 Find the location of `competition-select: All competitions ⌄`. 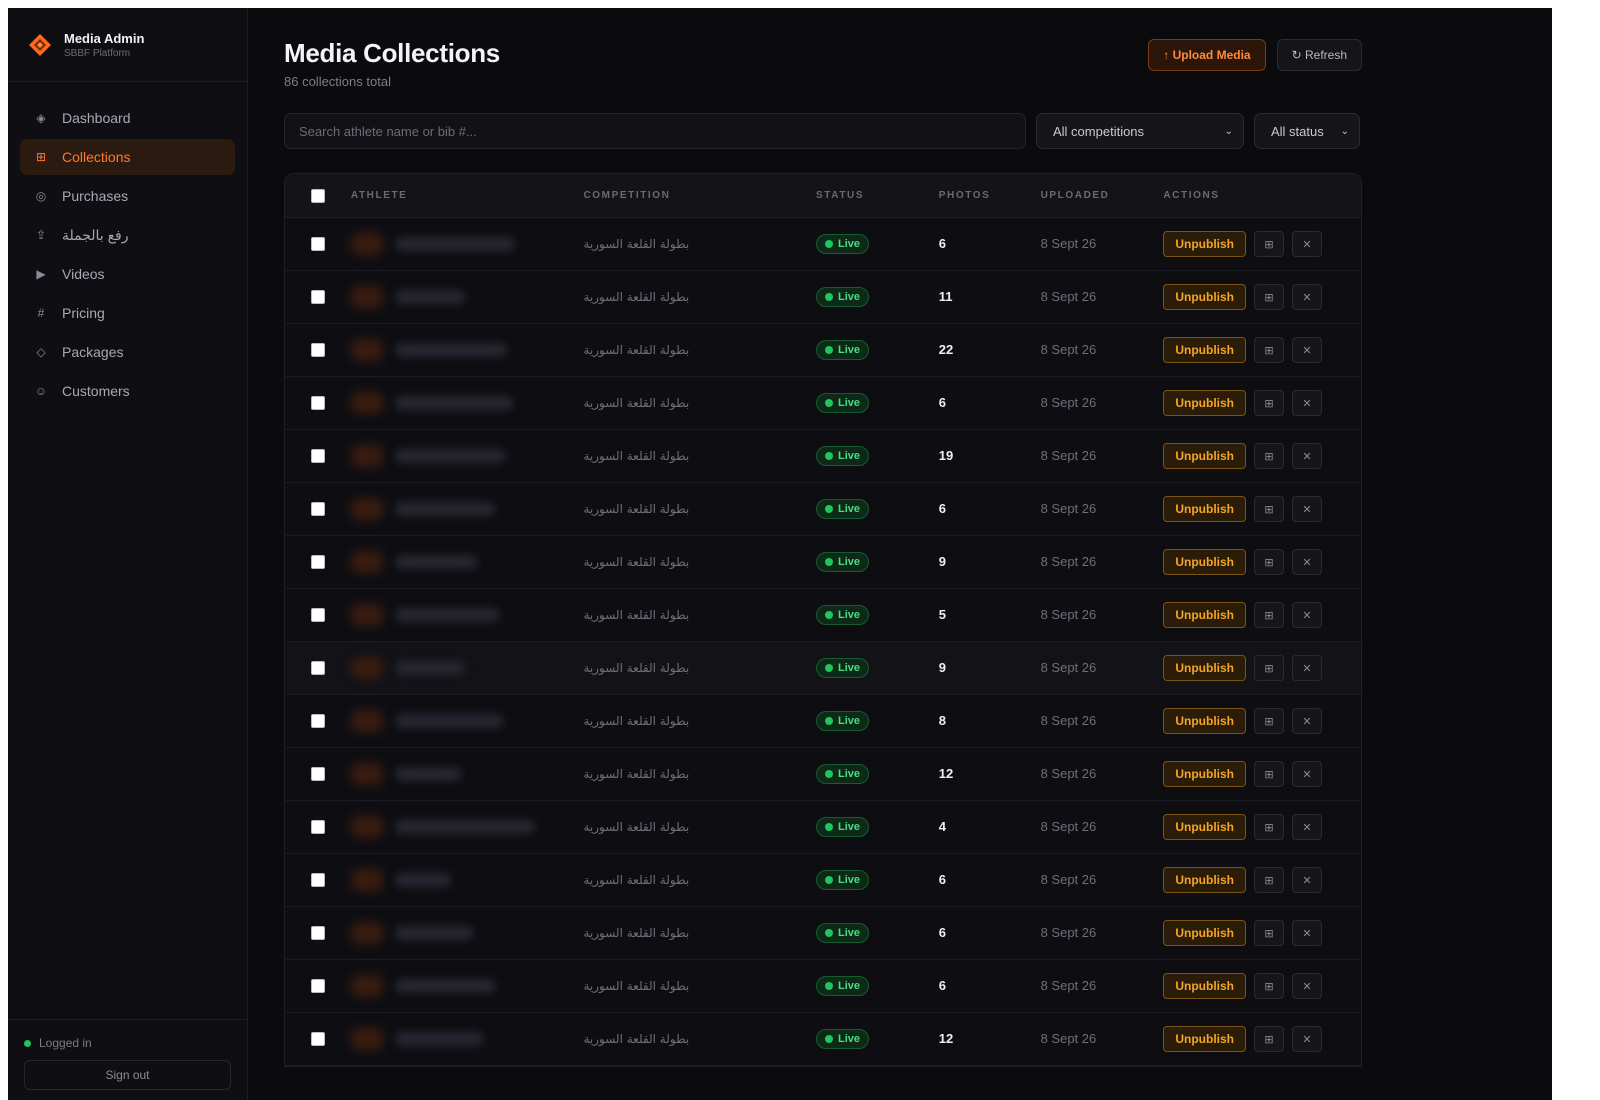

competition-select: All competitions ⌄ is located at coordinates (1140, 131).